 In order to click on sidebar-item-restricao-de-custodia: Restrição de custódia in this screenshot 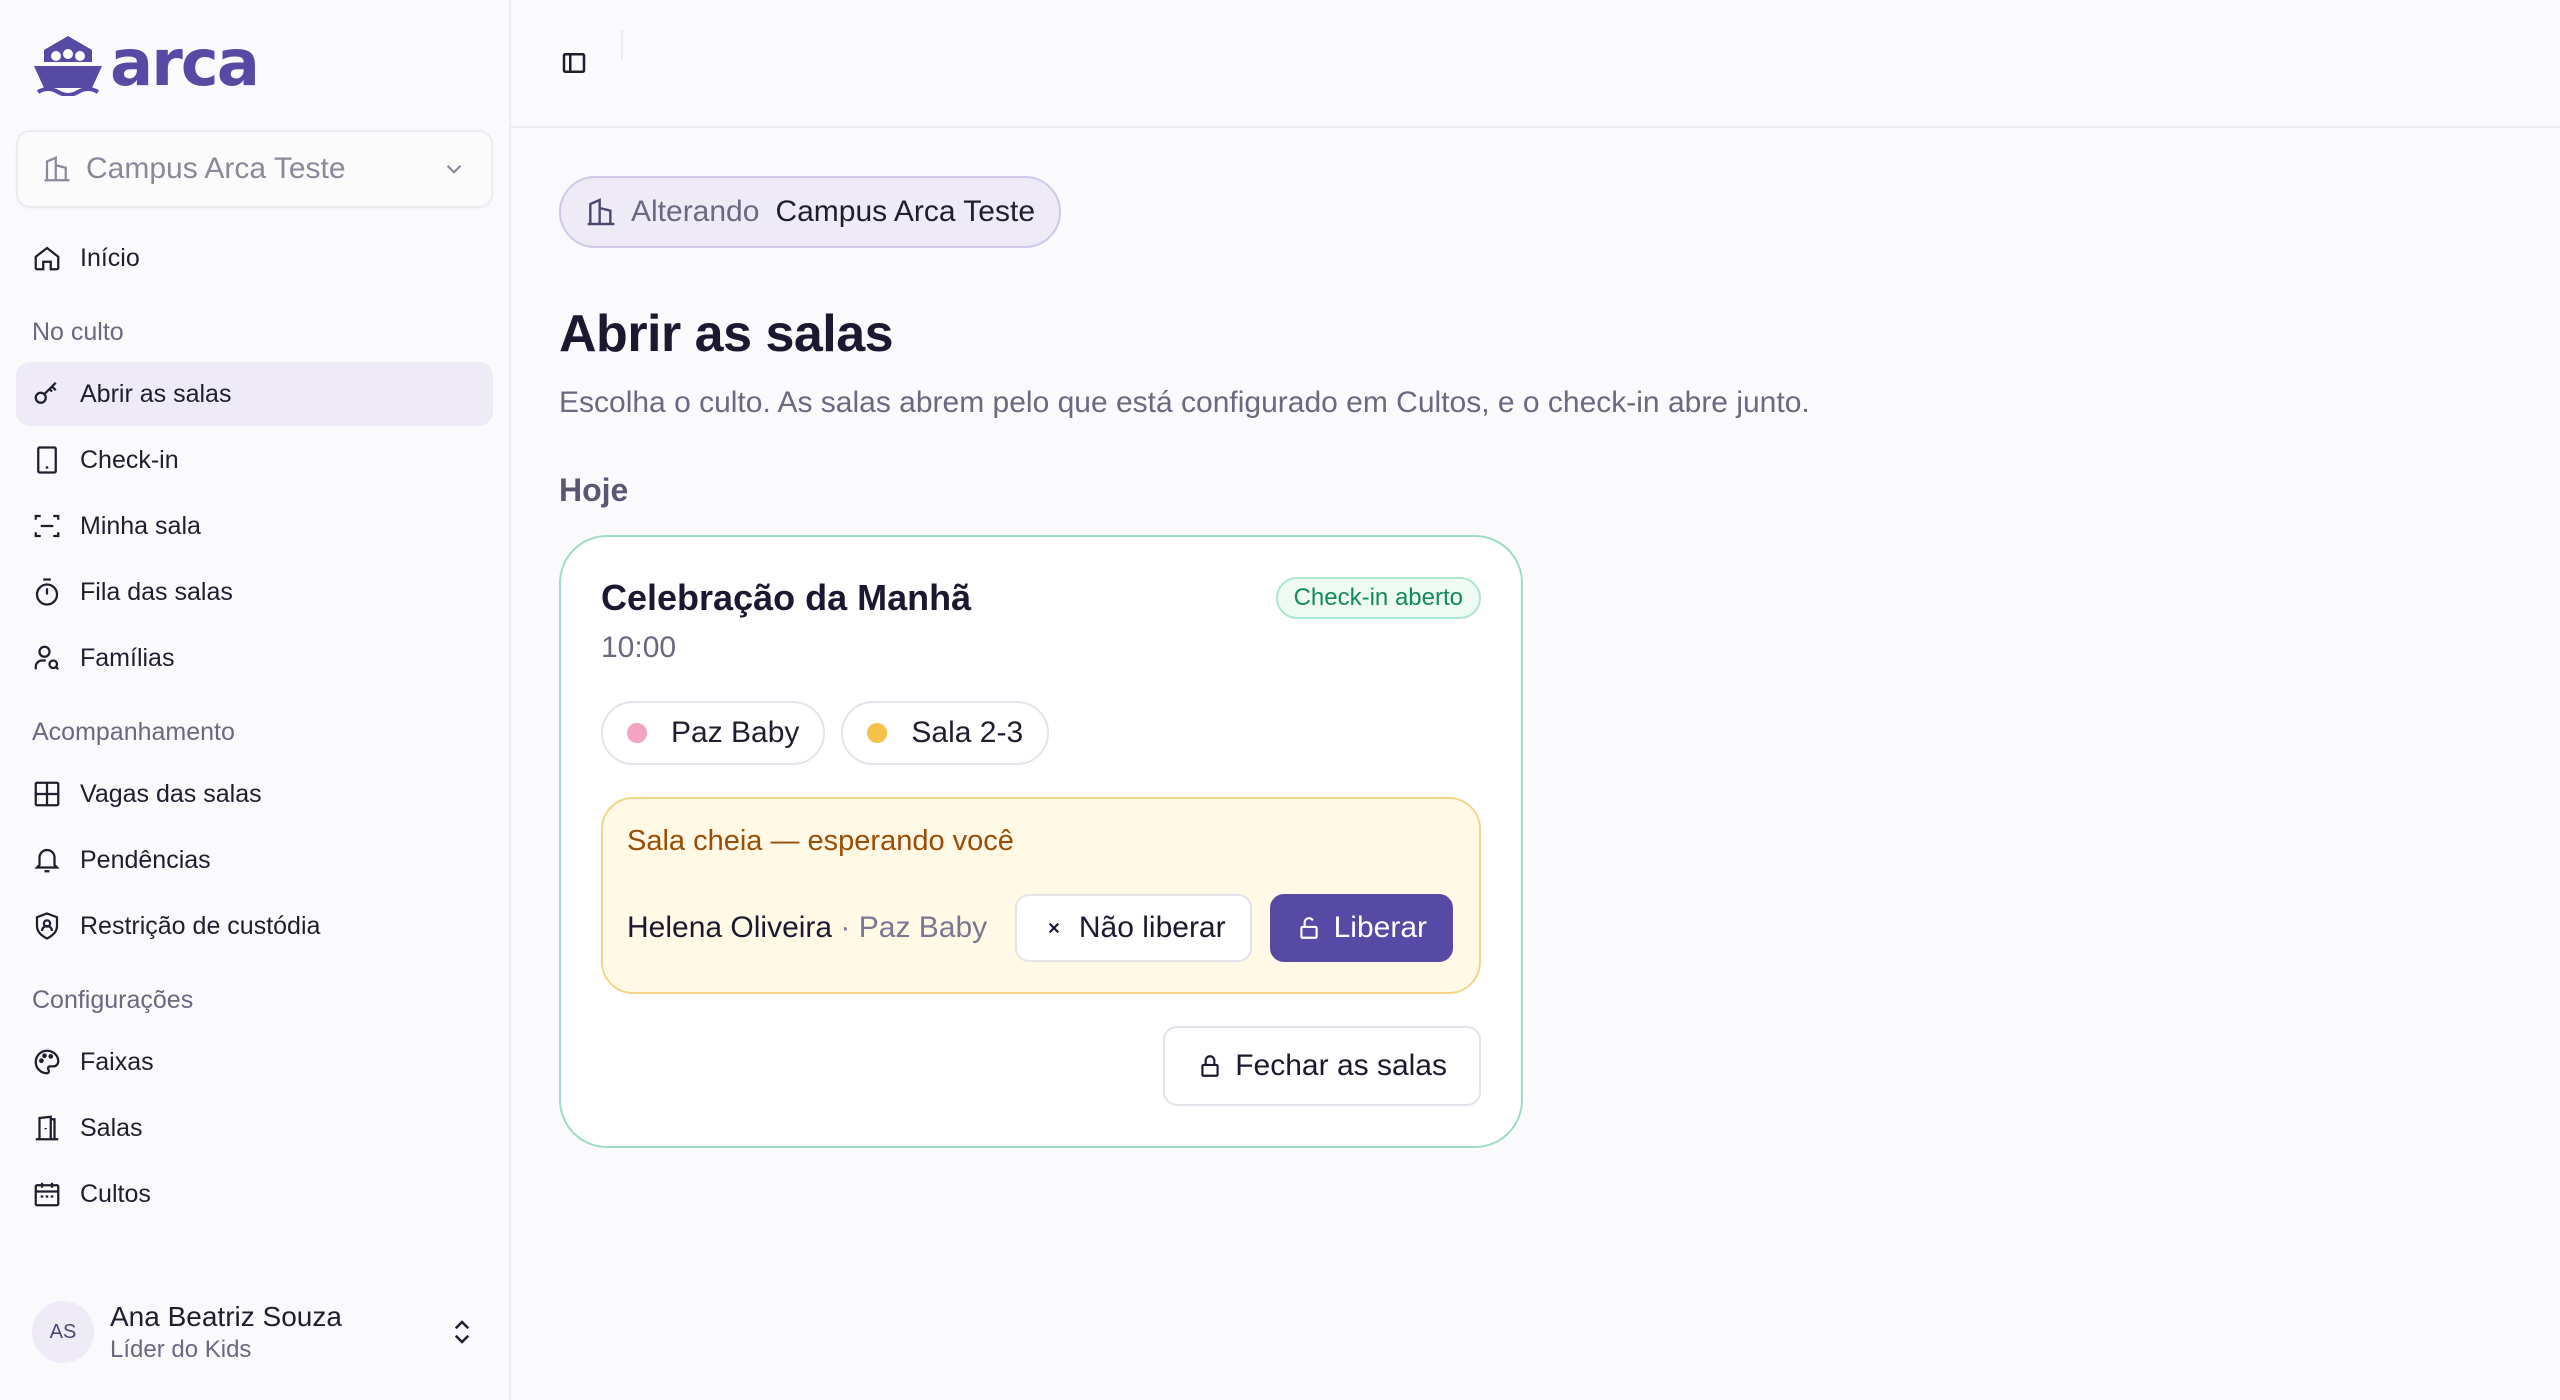, I will do `click(254, 926)`.